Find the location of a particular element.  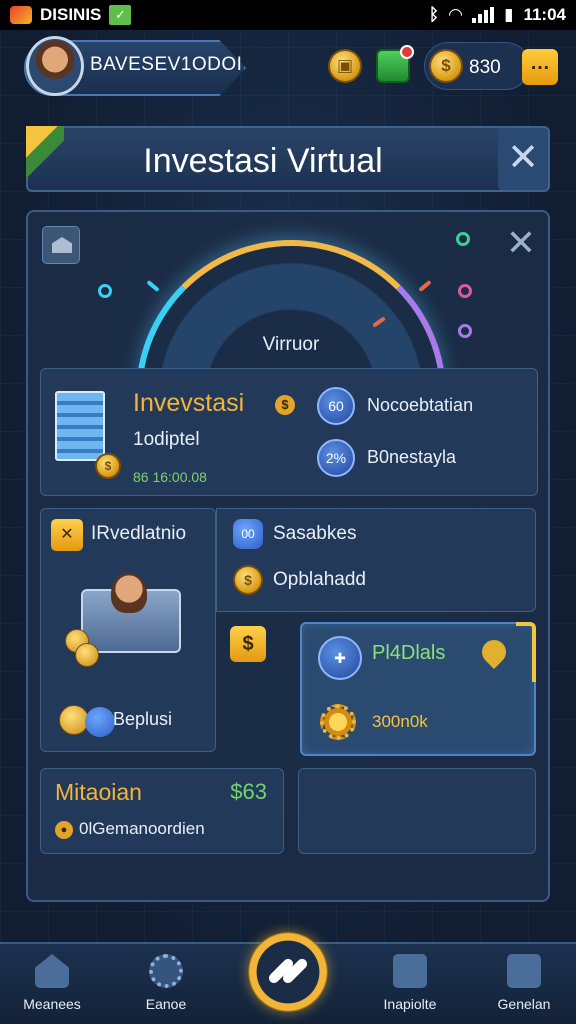

investment-subtitle: 1odiptel is located at coordinates (166, 439).